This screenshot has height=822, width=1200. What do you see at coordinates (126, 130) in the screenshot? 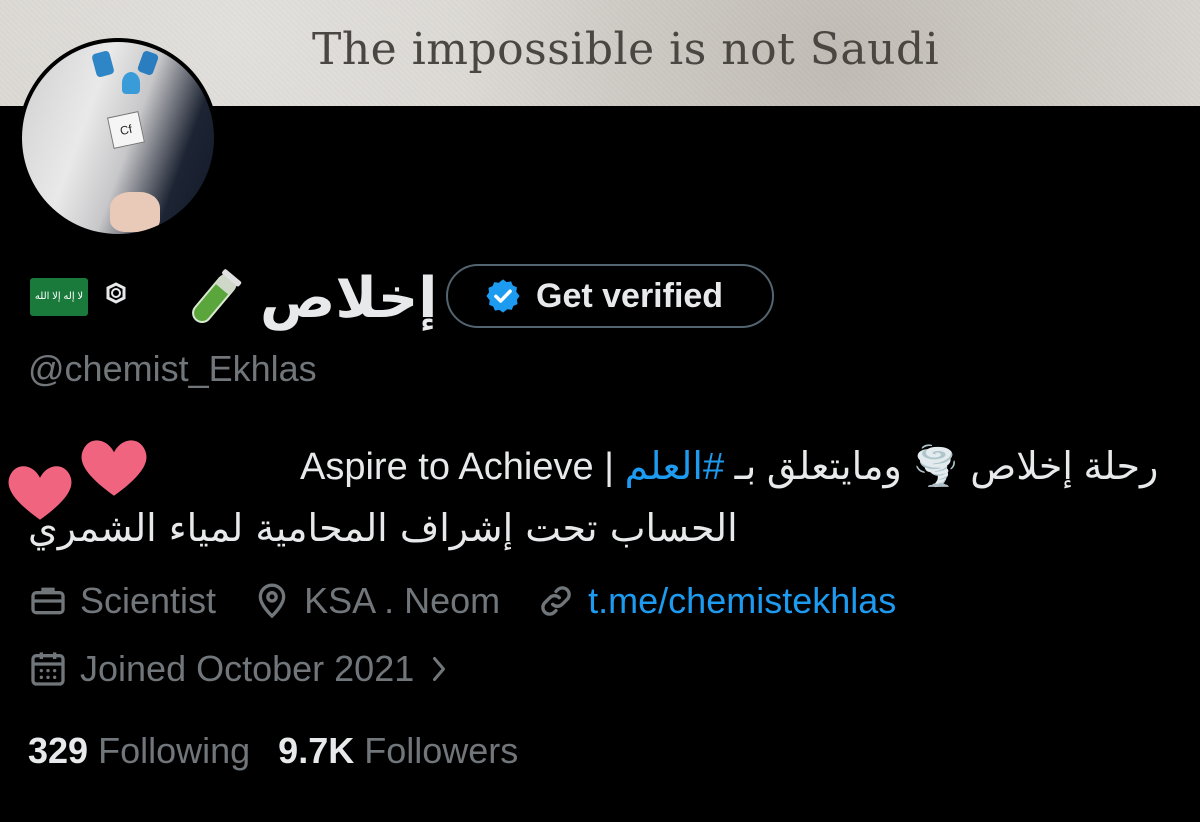
I see `pin-decoration: Cf` at bounding box center [126, 130].